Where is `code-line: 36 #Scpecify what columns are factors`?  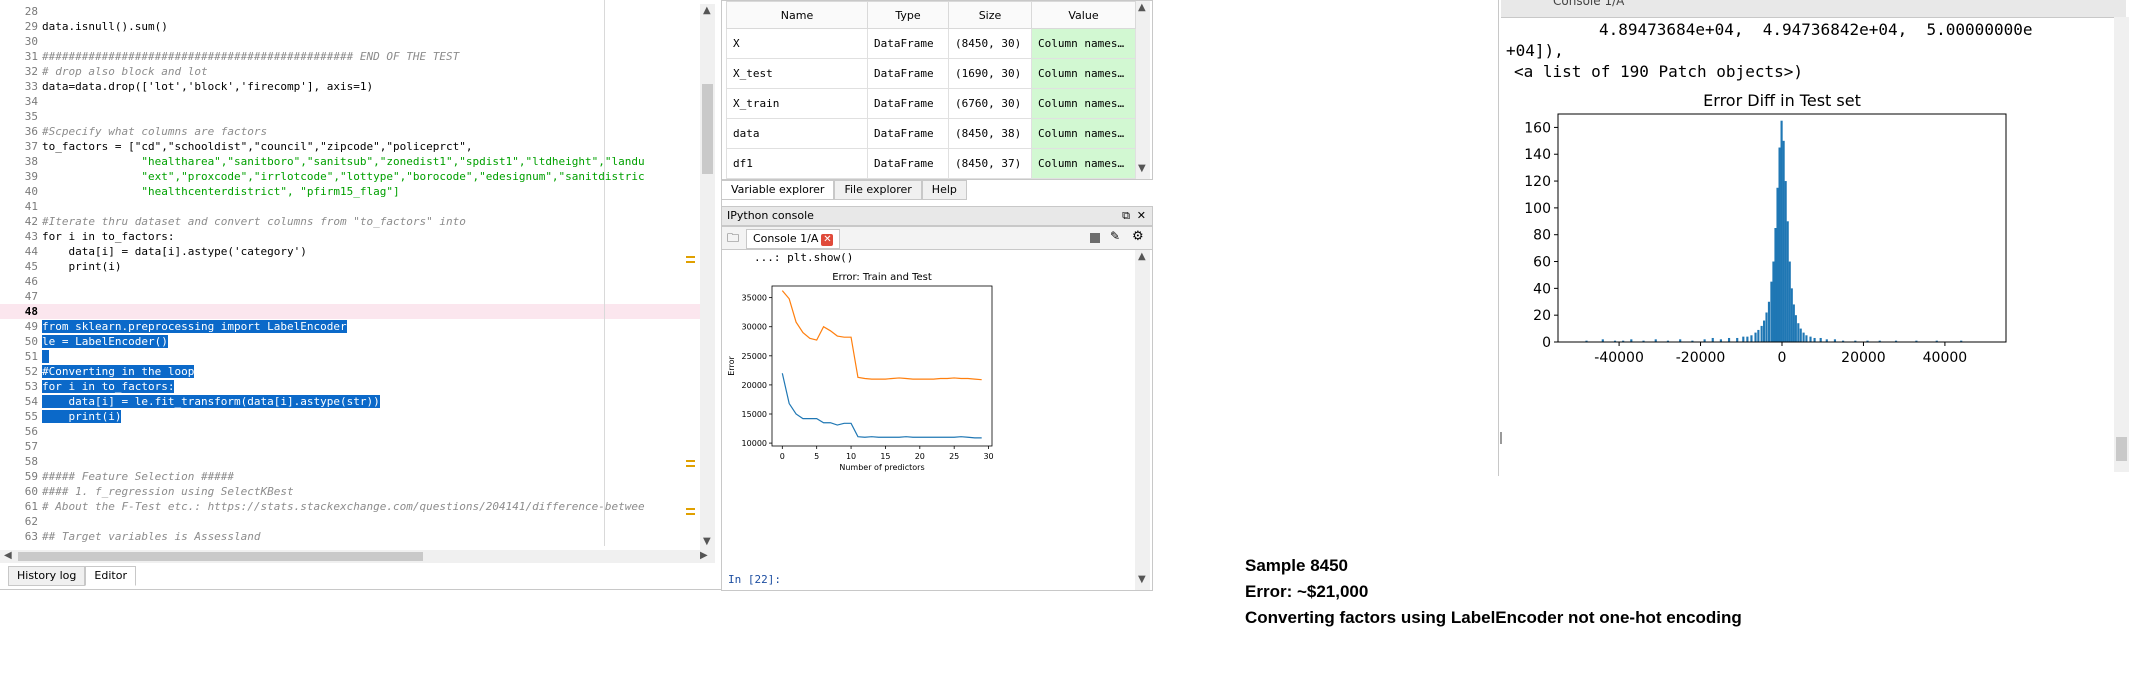
code-line: 36 #Scpecify what columns are factors is located at coordinates (350, 131).